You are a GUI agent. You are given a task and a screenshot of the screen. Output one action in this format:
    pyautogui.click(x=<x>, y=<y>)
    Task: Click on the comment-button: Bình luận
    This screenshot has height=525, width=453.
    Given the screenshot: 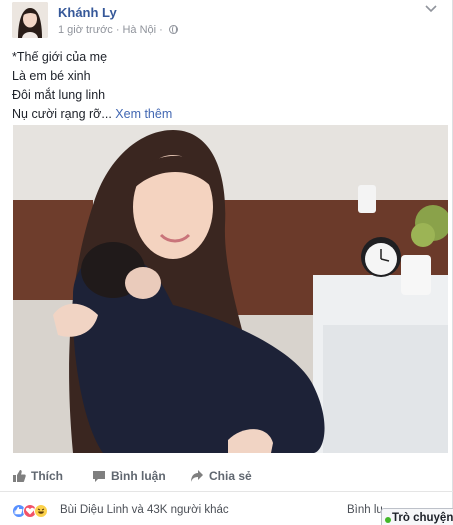 What is the action you would take?
    pyautogui.click(x=129, y=476)
    